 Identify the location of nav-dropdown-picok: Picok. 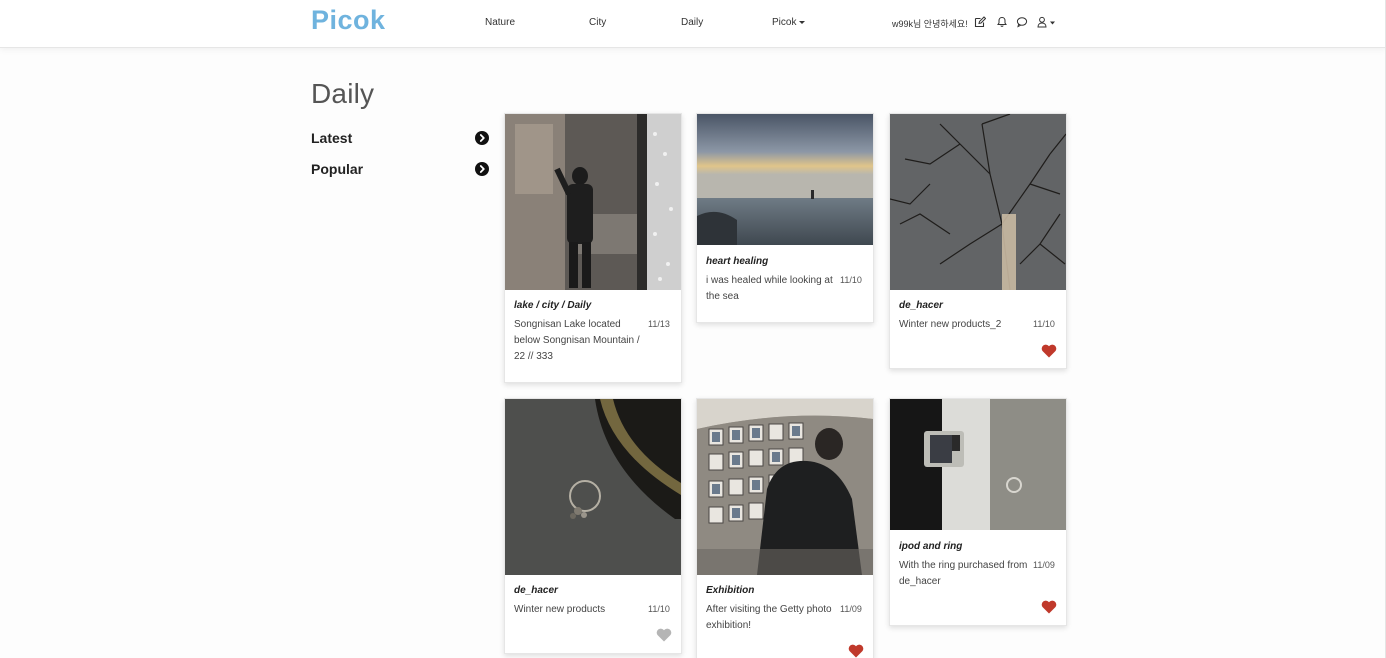
(789, 22).